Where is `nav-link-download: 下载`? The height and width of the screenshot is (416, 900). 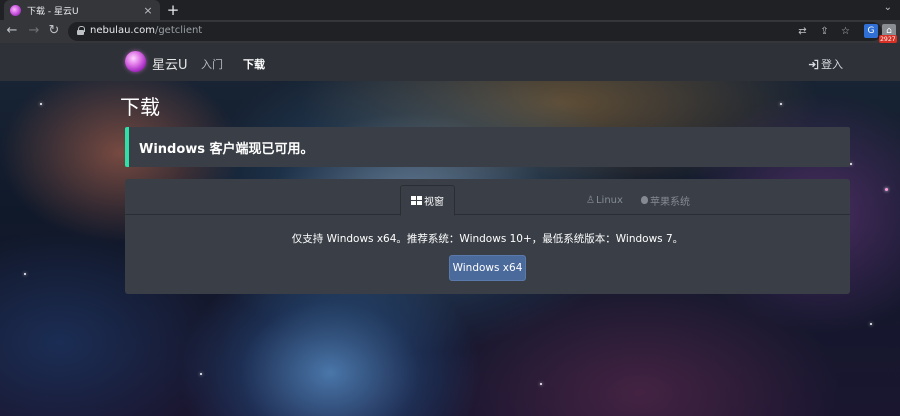 nav-link-download: 下载 is located at coordinates (254, 64).